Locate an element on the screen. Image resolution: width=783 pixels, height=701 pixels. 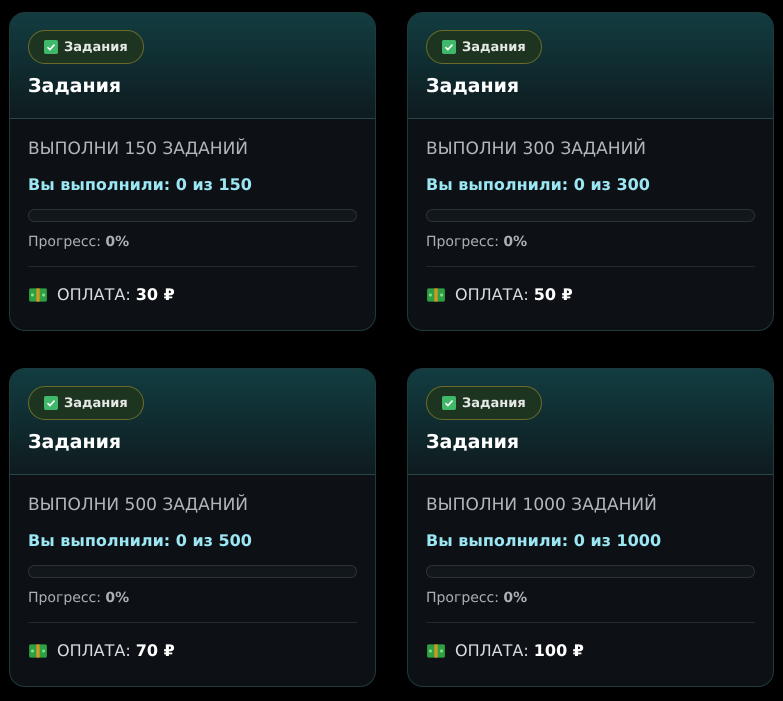
task-goal: ВЫПОЛНИ 300 ЗАДАНИЙ is located at coordinates (537, 149).